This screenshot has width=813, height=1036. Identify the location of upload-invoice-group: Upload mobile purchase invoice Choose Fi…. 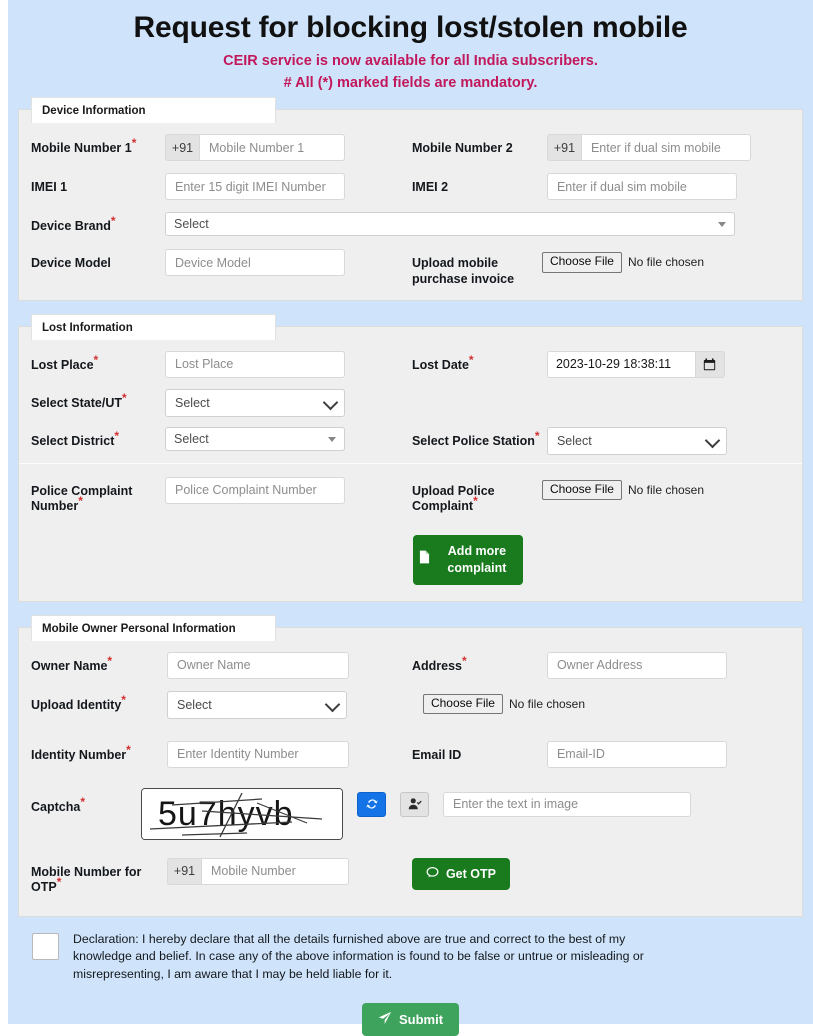
(601, 268).